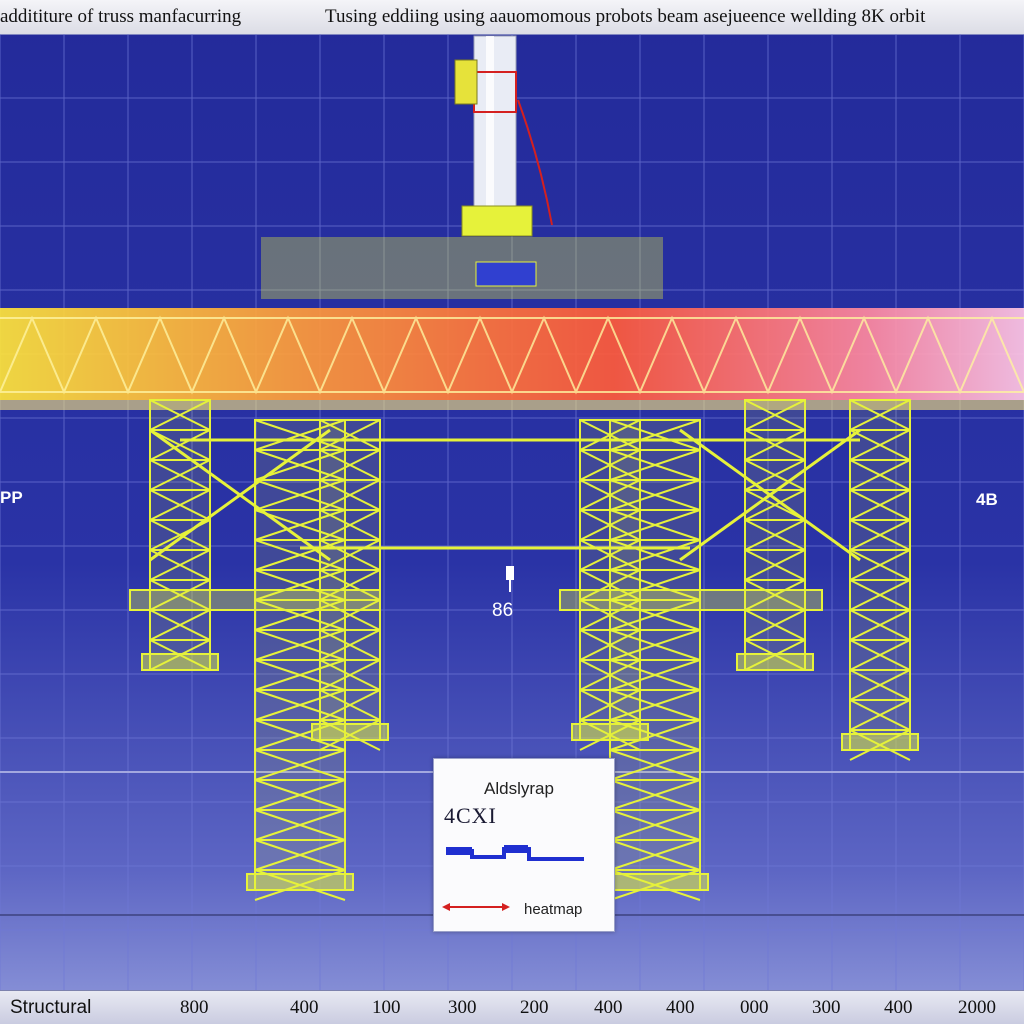 Image resolution: width=1024 pixels, height=1024 pixels. Describe the element at coordinates (534, 1007) in the screenshot. I see `footer-tick-5: 200` at that location.